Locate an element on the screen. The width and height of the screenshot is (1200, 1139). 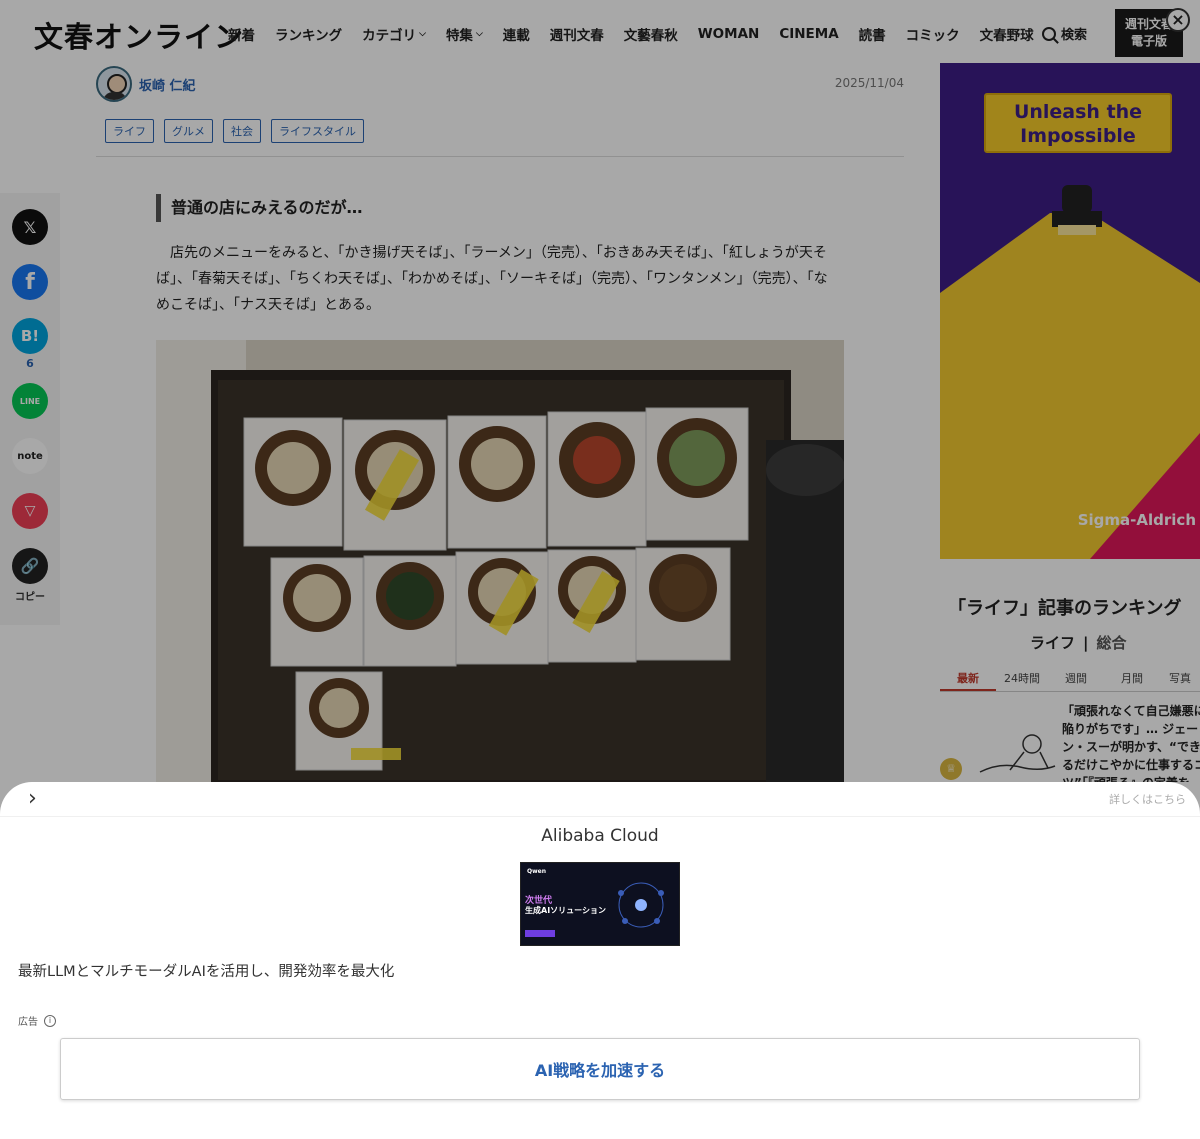
ad-label: 広告 is located at coordinates (28, 1022).